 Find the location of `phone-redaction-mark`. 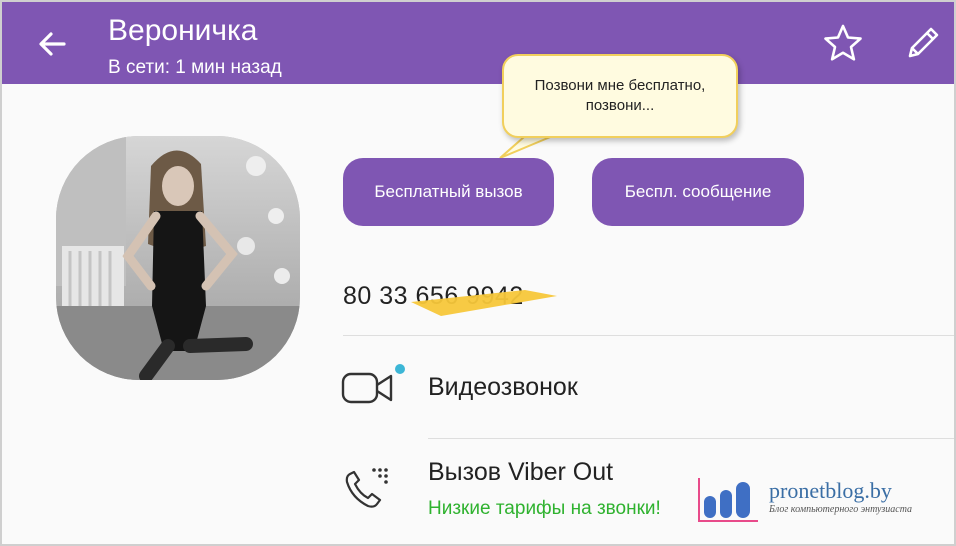

phone-redaction-mark is located at coordinates (484, 303).